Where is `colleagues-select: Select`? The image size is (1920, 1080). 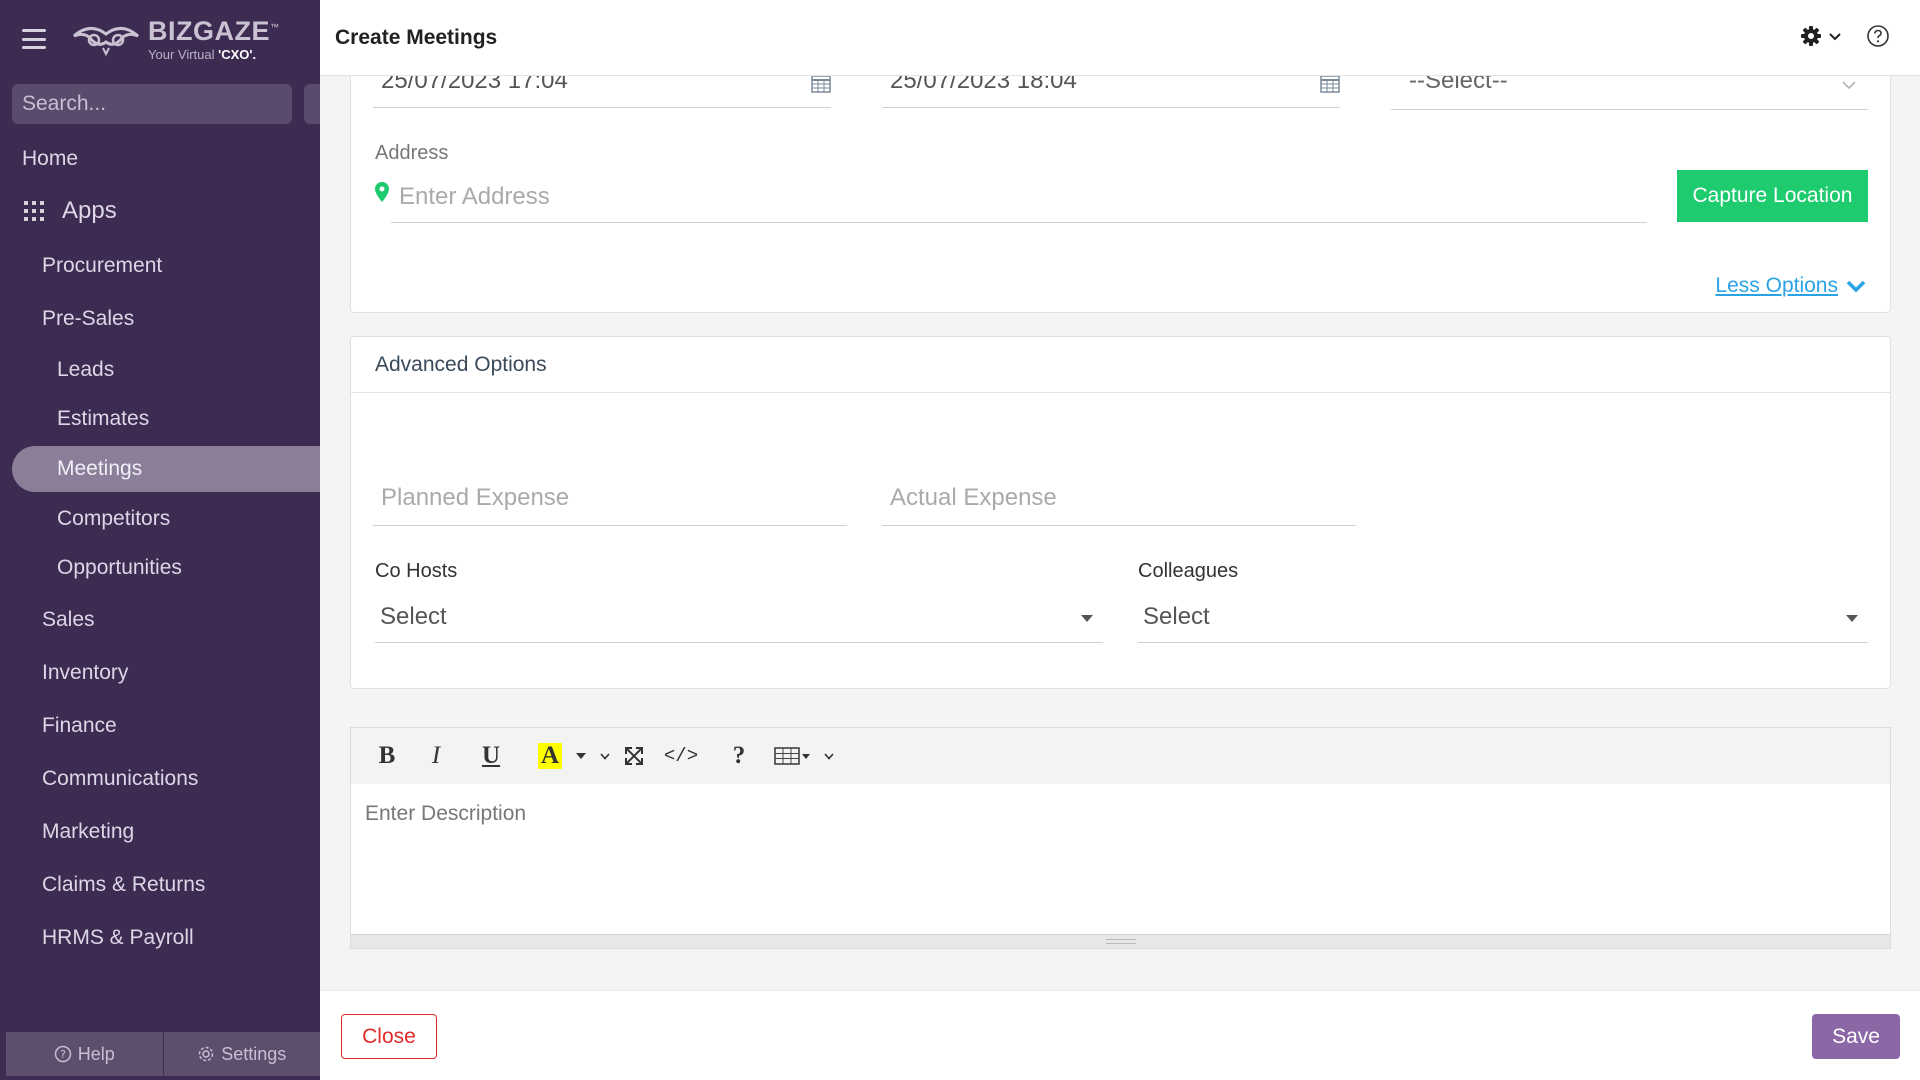 colleagues-select: Select is located at coordinates (1503, 613).